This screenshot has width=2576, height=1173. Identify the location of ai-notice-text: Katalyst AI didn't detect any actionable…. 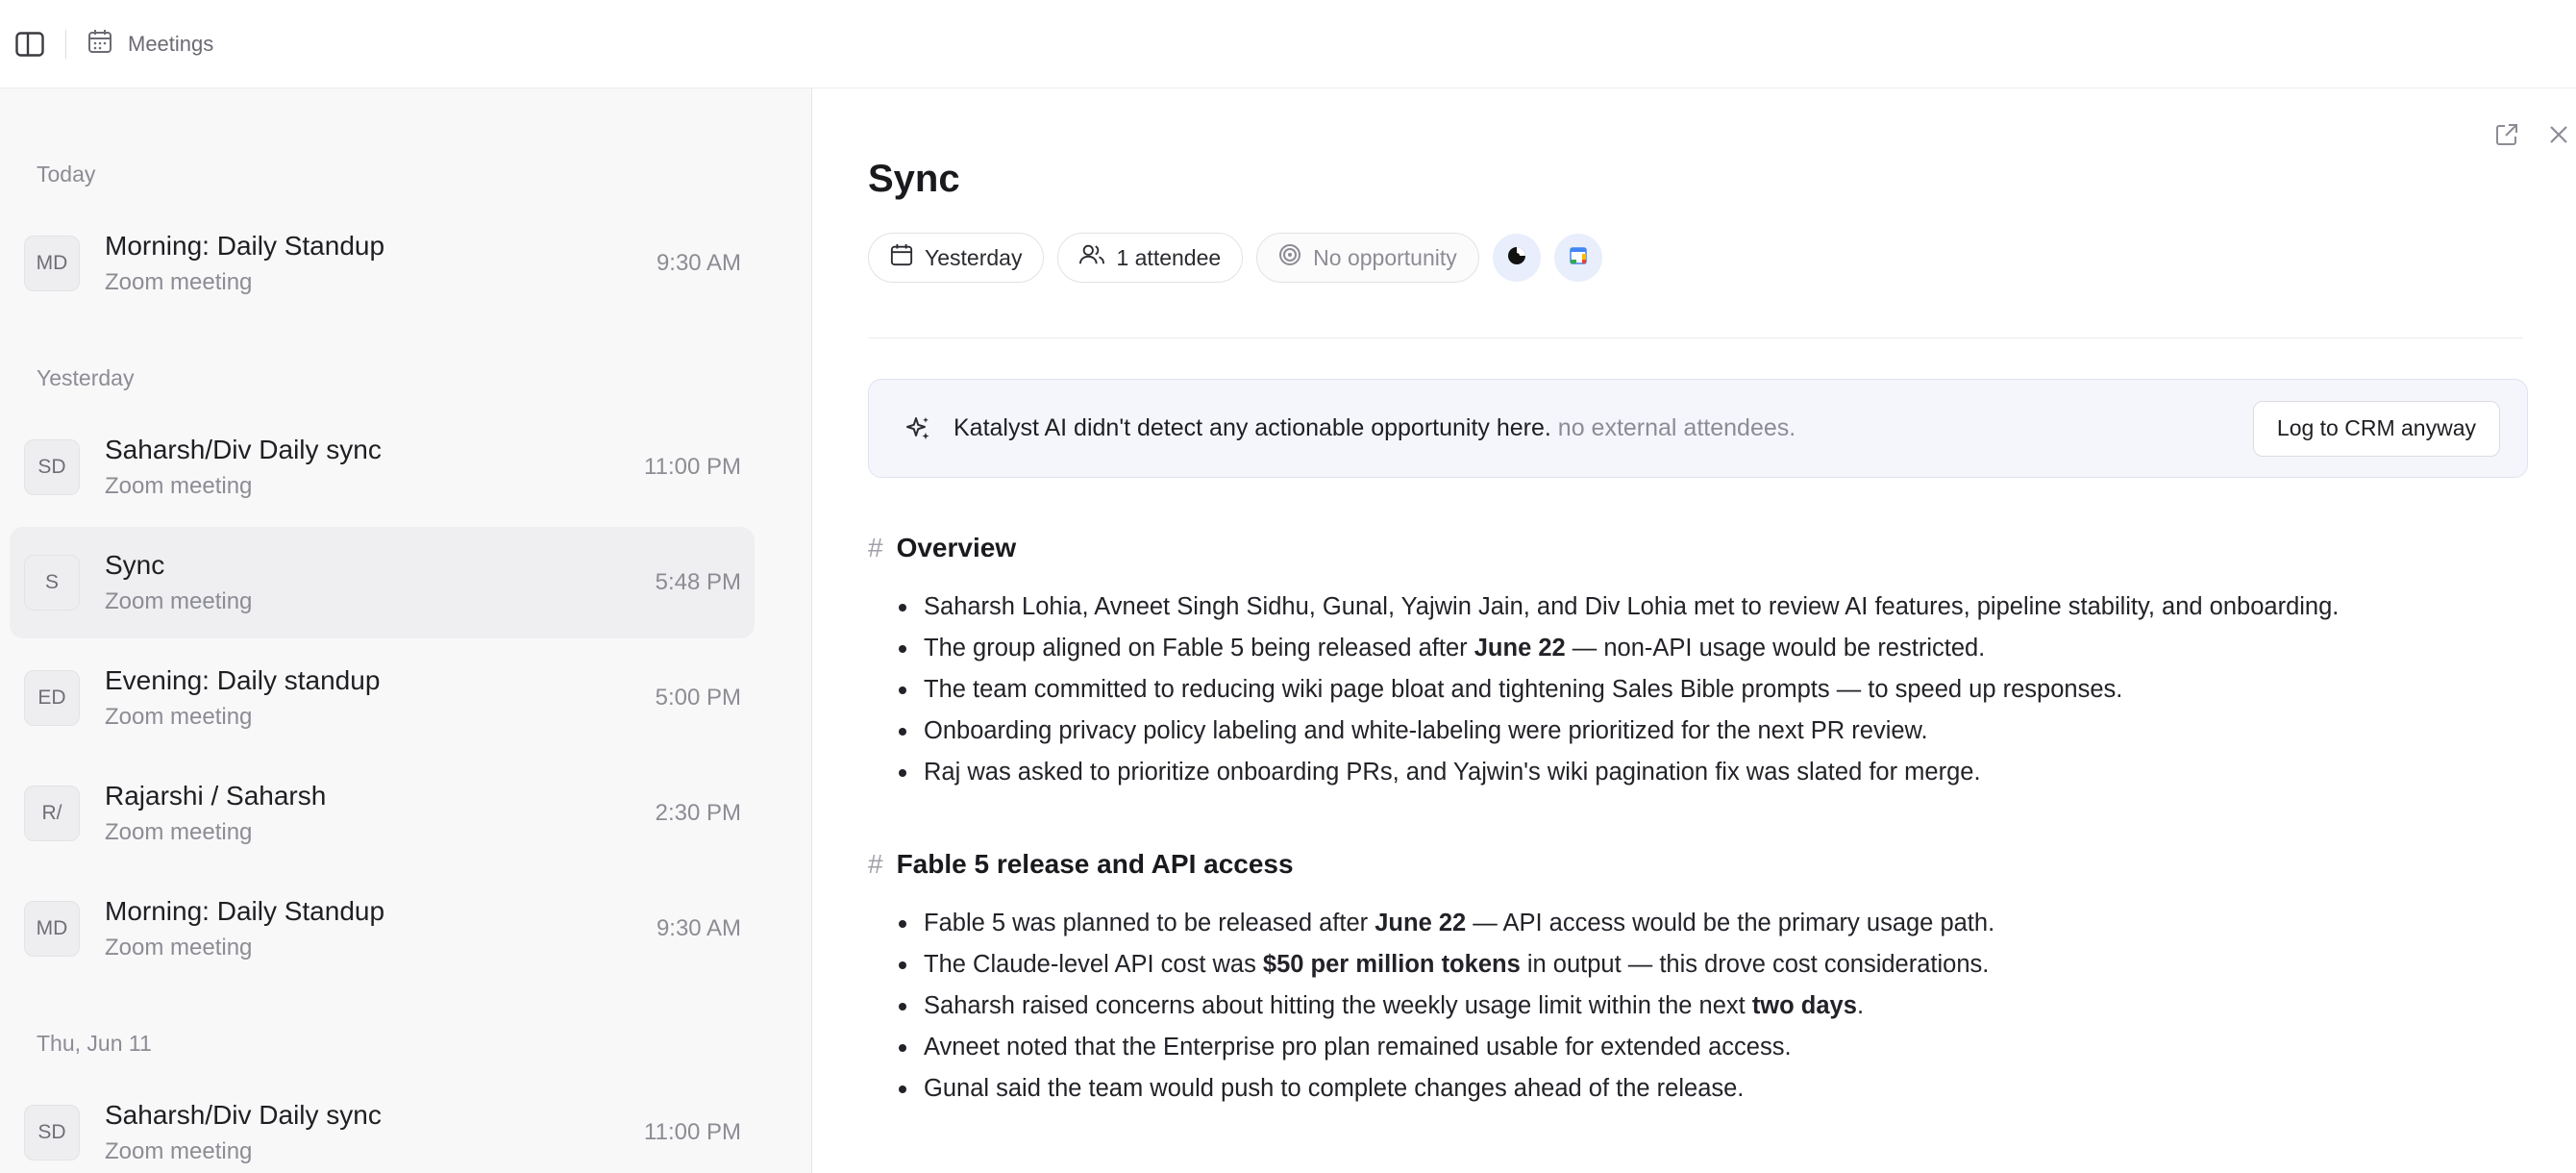
(1604, 428).